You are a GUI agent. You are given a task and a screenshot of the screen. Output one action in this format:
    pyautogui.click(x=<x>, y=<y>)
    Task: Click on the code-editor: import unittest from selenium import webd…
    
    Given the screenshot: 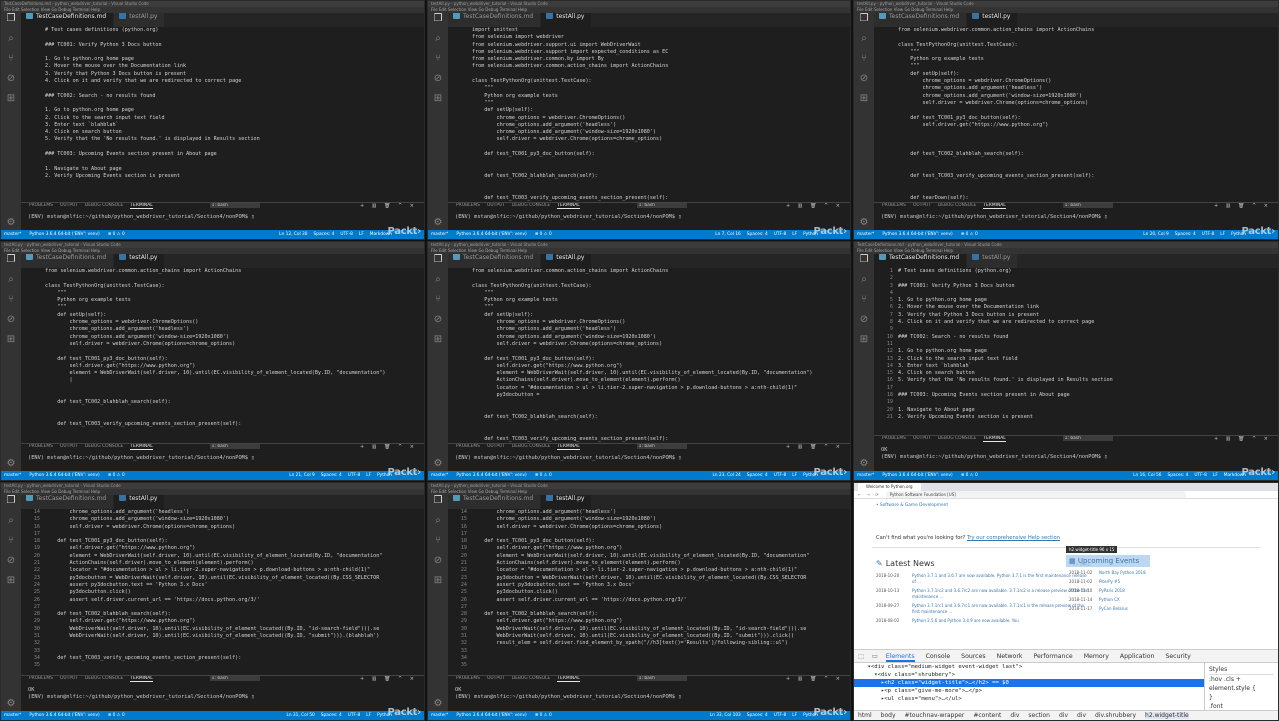 What is the action you would take?
    pyautogui.click(x=649, y=114)
    